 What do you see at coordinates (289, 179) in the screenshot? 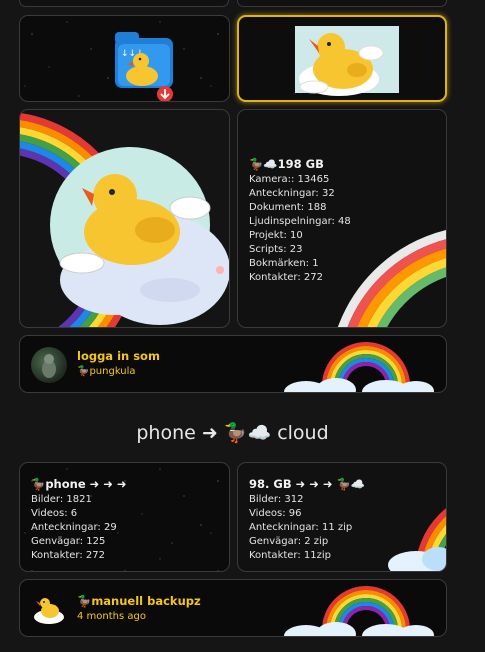
I see `stat-line: Kamera:: 13465` at bounding box center [289, 179].